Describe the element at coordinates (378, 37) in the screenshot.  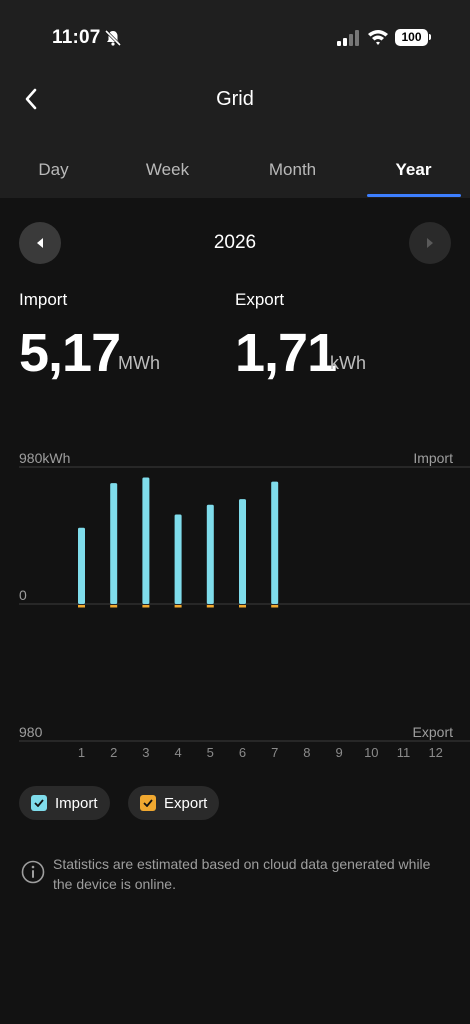
I see `wifi-icon` at that location.